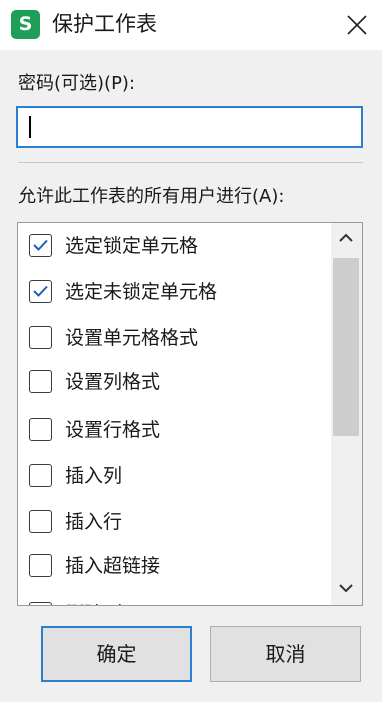 This screenshot has height=702, width=382. What do you see at coordinates (141, 292) in the screenshot?
I see `list-item-label: 选定未锁定单元格` at bounding box center [141, 292].